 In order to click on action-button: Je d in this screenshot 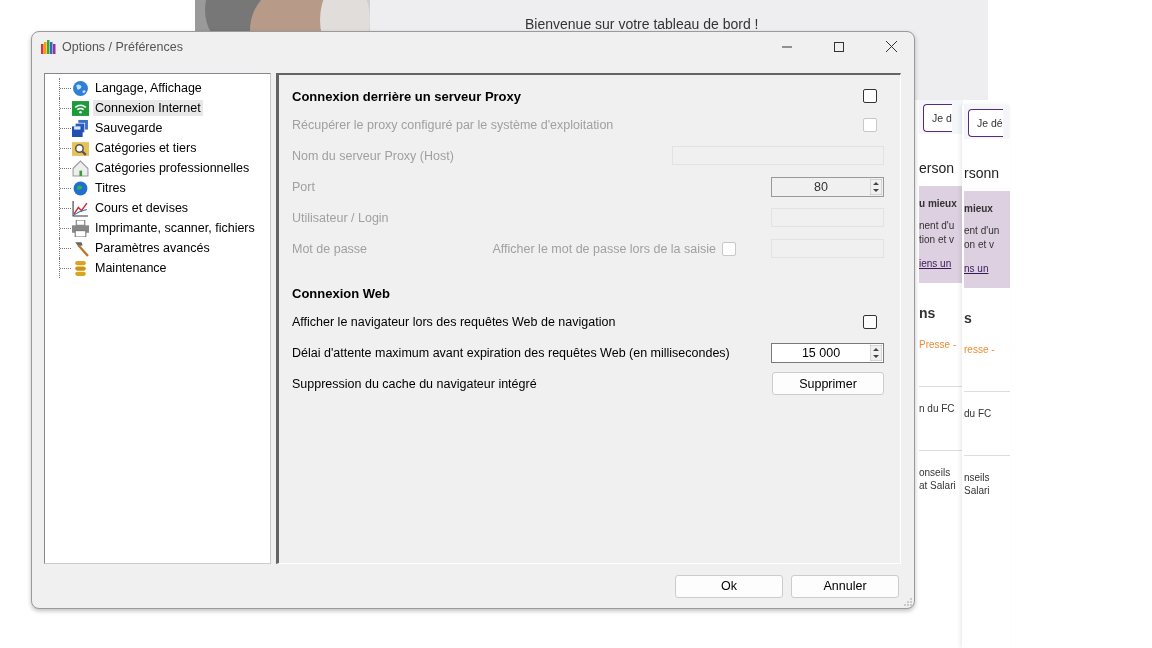, I will do `click(937, 118)`.